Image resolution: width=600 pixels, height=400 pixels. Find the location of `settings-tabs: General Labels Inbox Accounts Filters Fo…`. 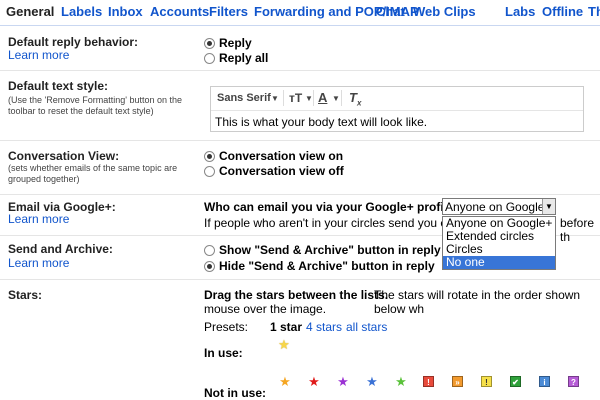

settings-tabs: General Labels Inbox Accounts Filters Fo… is located at coordinates (300, 13).